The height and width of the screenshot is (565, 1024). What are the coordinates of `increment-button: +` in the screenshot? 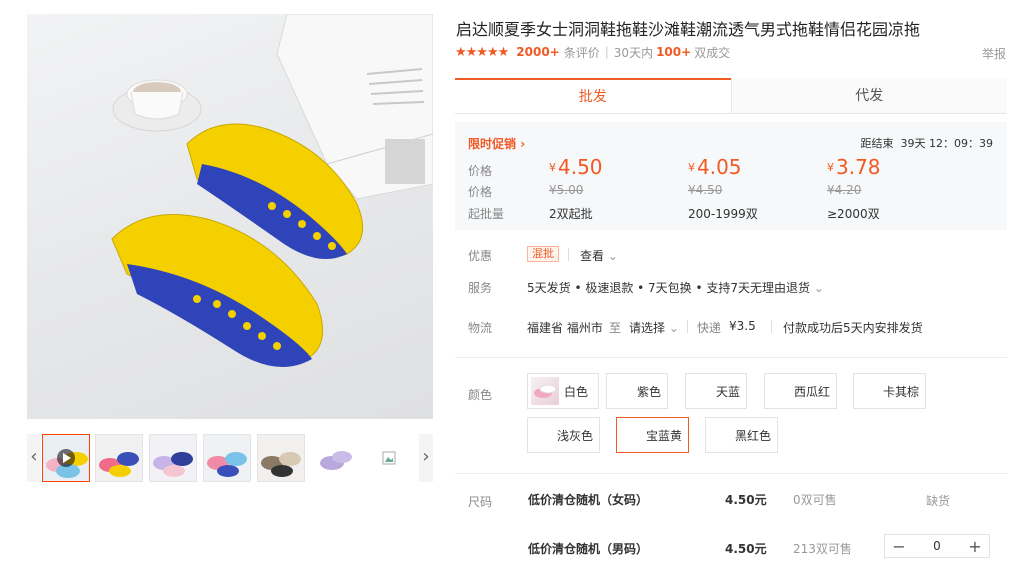 It's located at (975, 546).